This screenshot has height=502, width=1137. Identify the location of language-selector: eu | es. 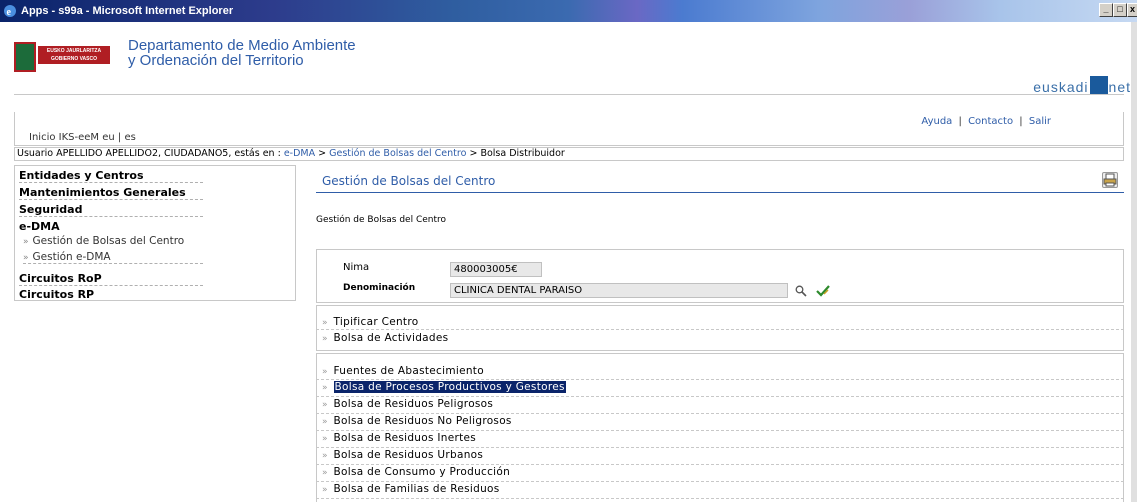
(119, 137).